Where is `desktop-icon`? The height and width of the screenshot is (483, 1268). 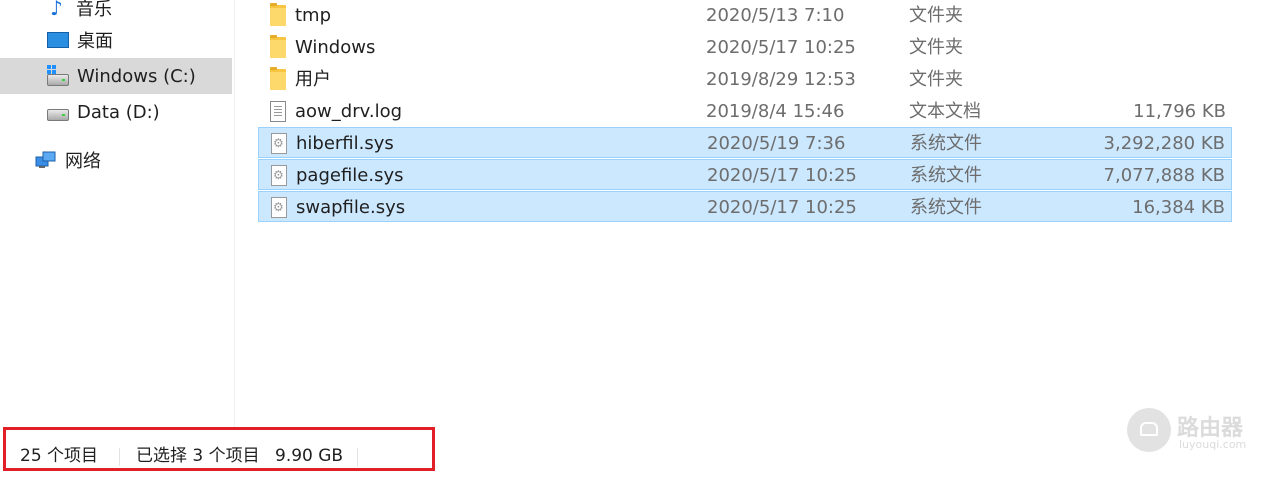 desktop-icon is located at coordinates (58, 40).